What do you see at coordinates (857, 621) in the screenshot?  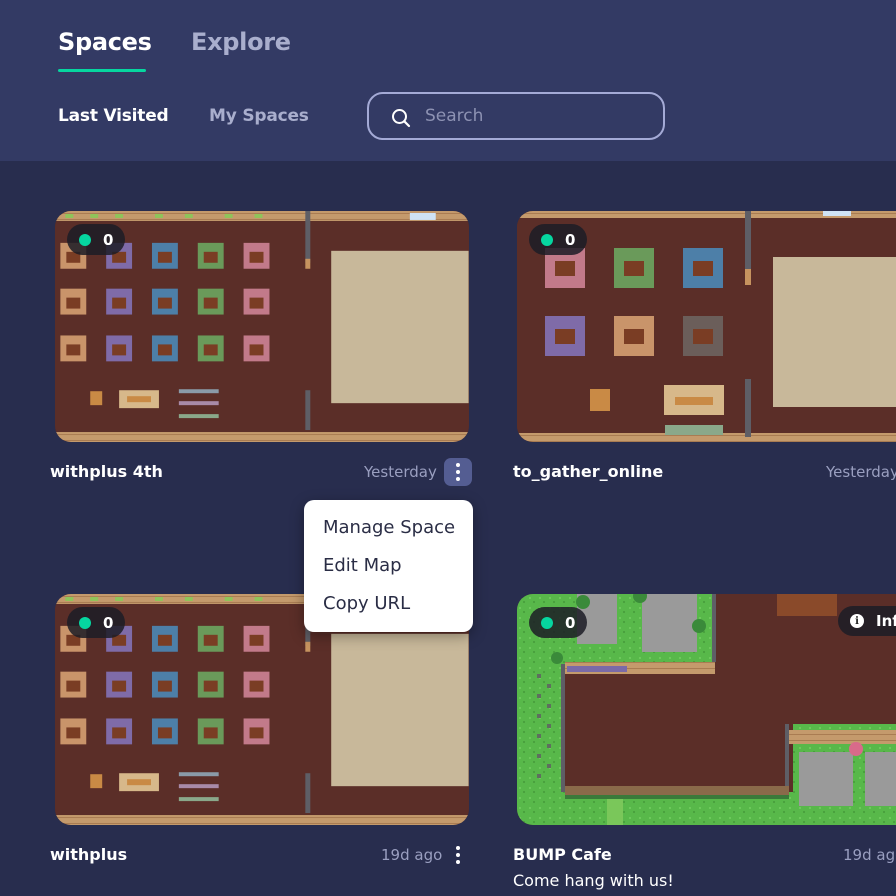 I see `info-icon: i` at bounding box center [857, 621].